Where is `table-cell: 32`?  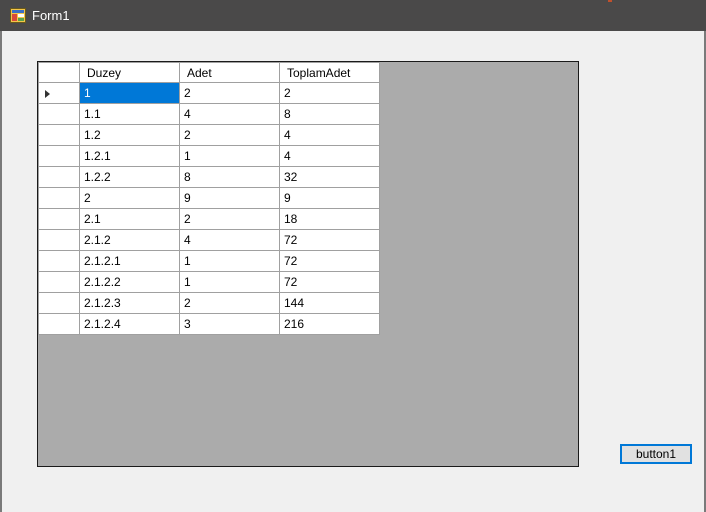 table-cell: 32 is located at coordinates (329, 177).